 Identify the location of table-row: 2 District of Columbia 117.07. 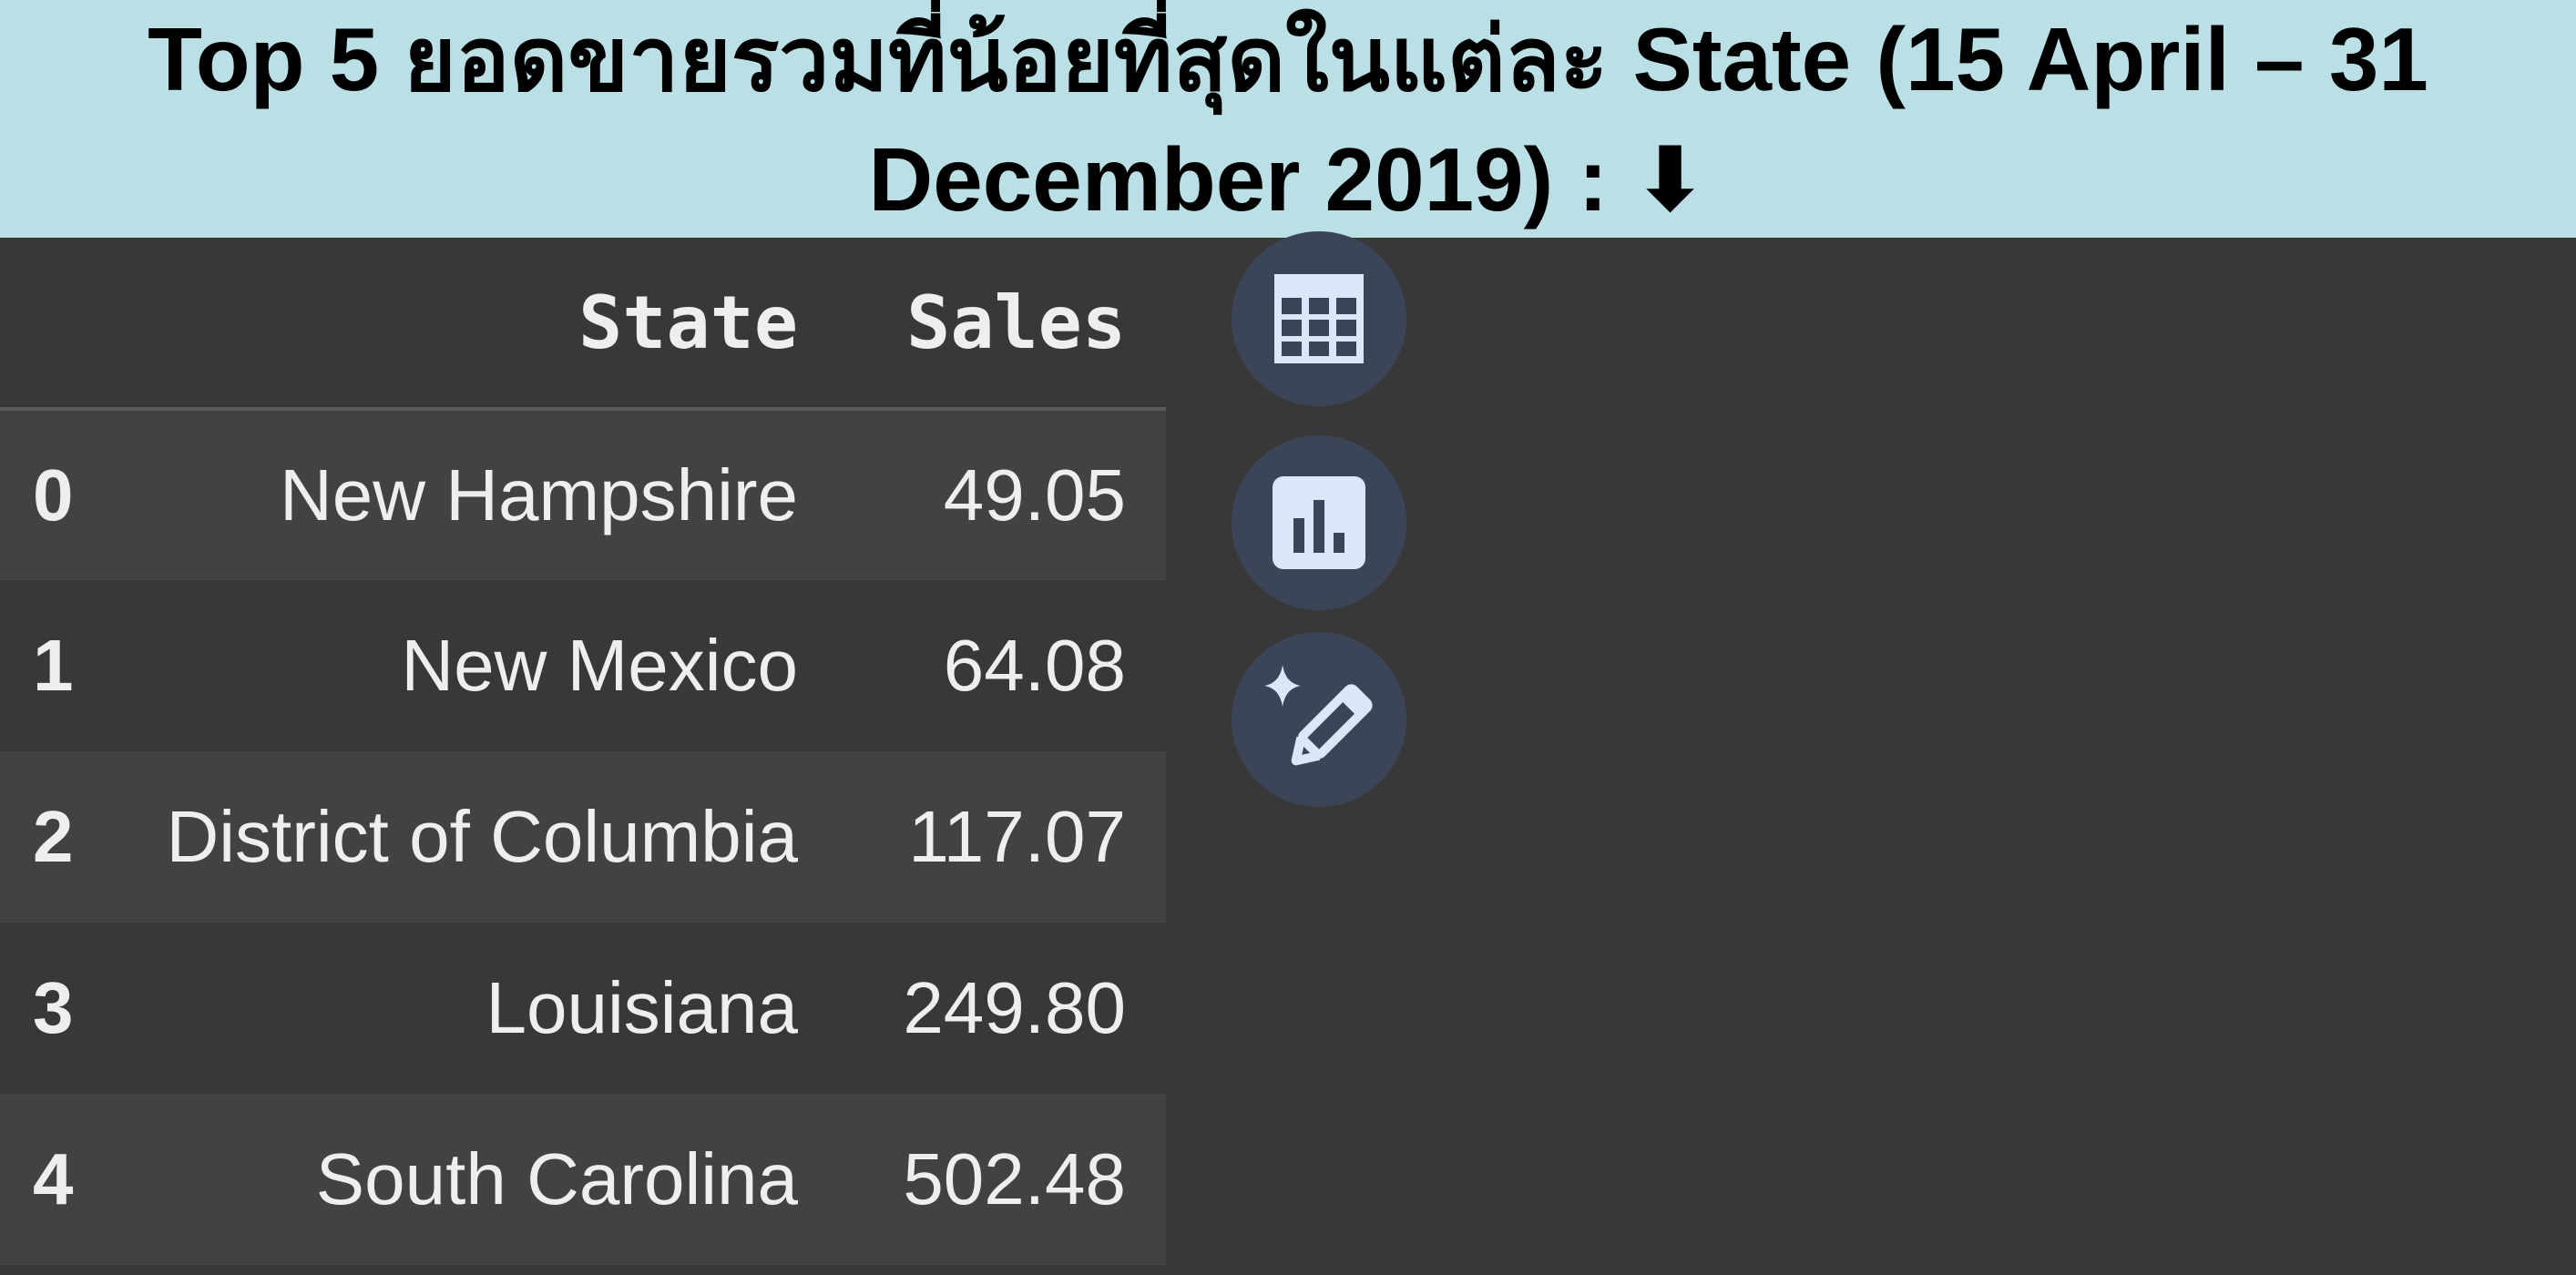
(583, 837).